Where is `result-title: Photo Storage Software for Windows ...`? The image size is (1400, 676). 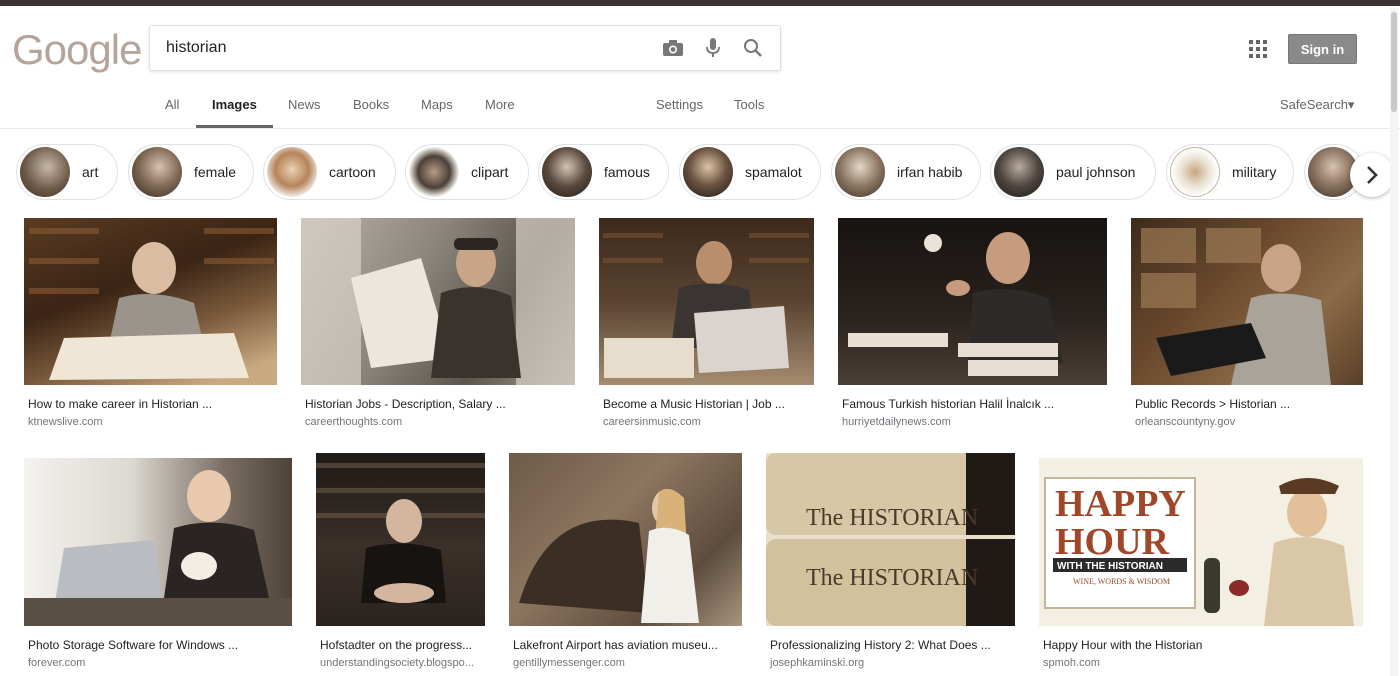
result-title: Photo Storage Software for Windows ... is located at coordinates (133, 645).